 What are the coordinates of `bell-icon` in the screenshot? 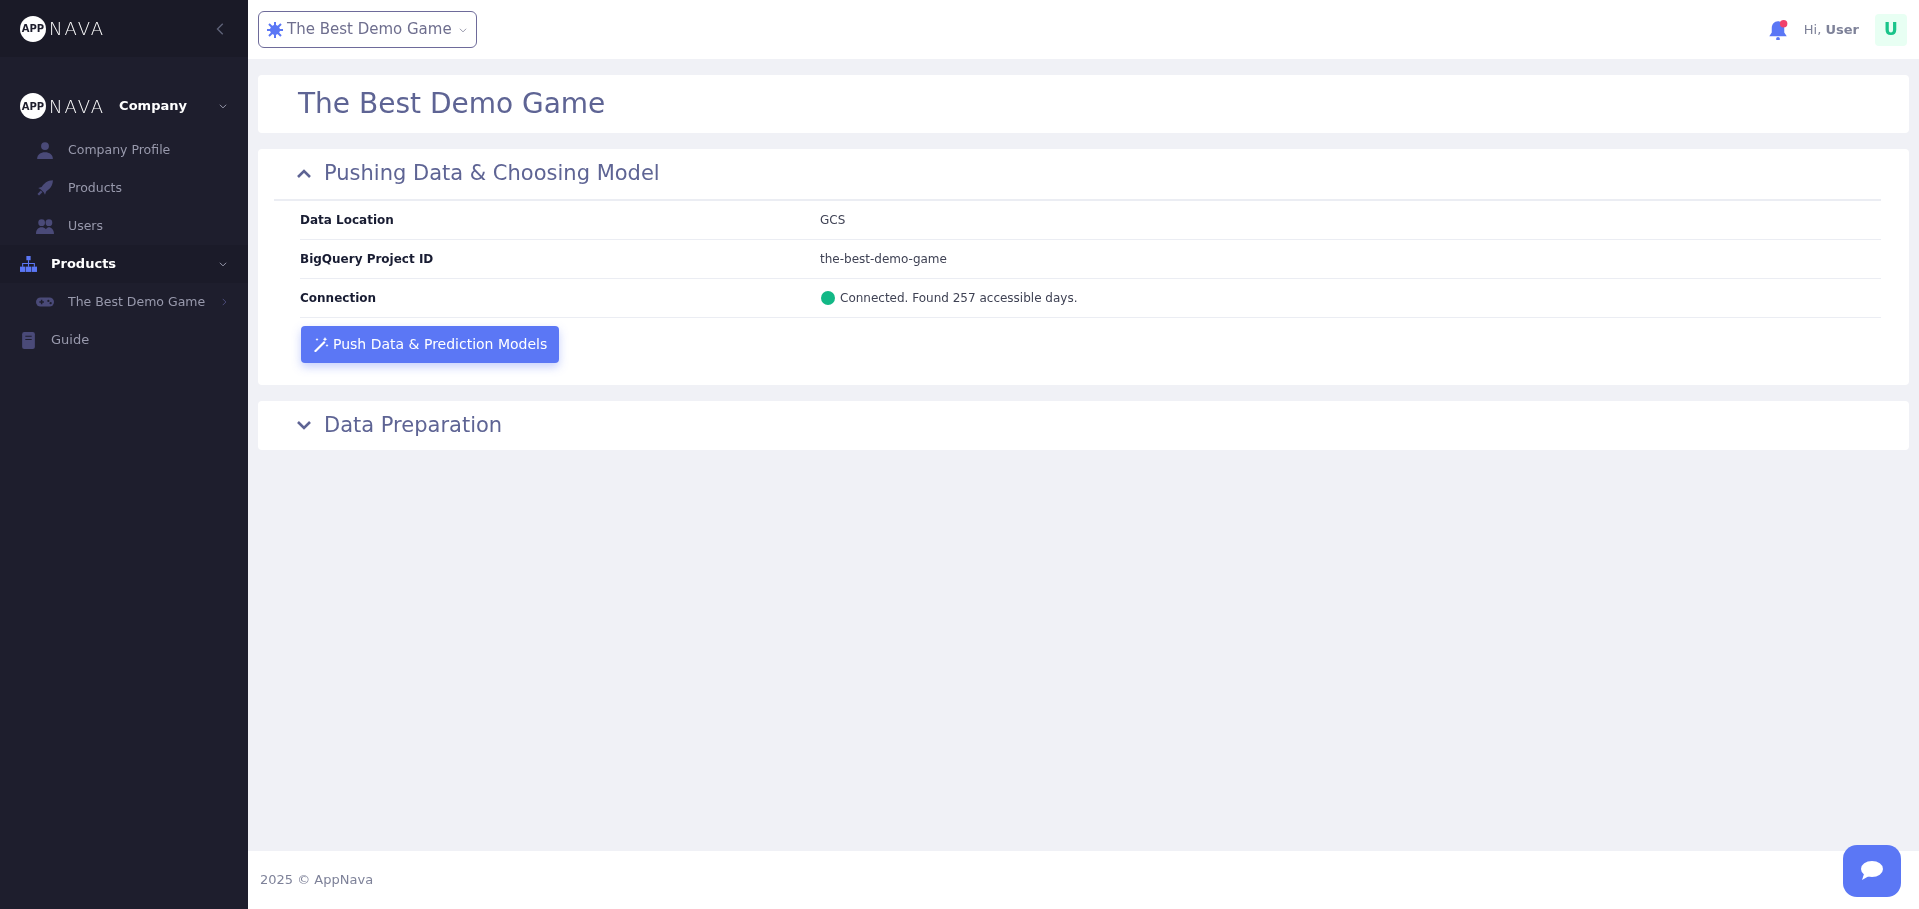 It's located at (1777, 29).